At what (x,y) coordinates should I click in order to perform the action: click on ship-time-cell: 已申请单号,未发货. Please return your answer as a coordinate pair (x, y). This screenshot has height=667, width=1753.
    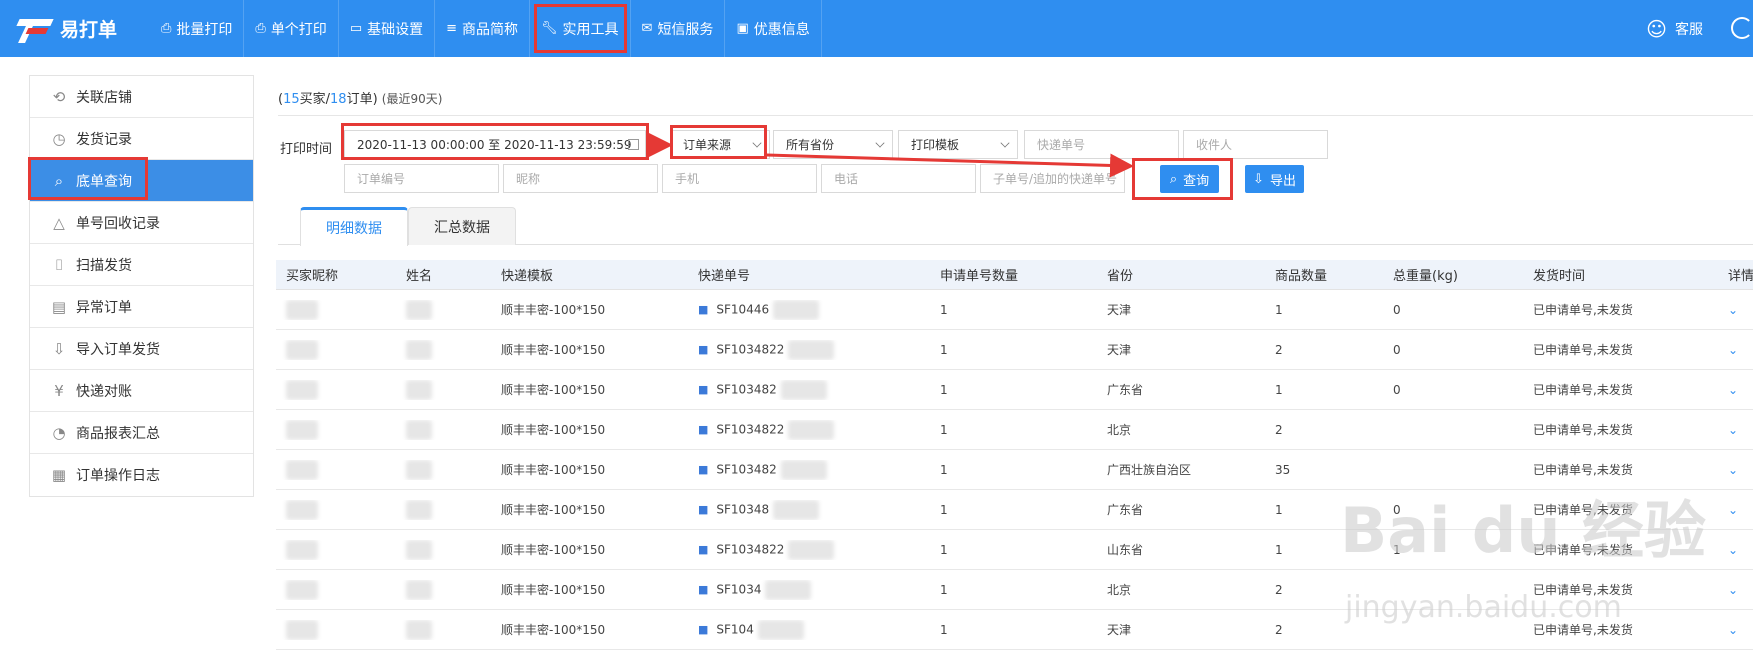
    Looking at the image, I should click on (1583, 350).